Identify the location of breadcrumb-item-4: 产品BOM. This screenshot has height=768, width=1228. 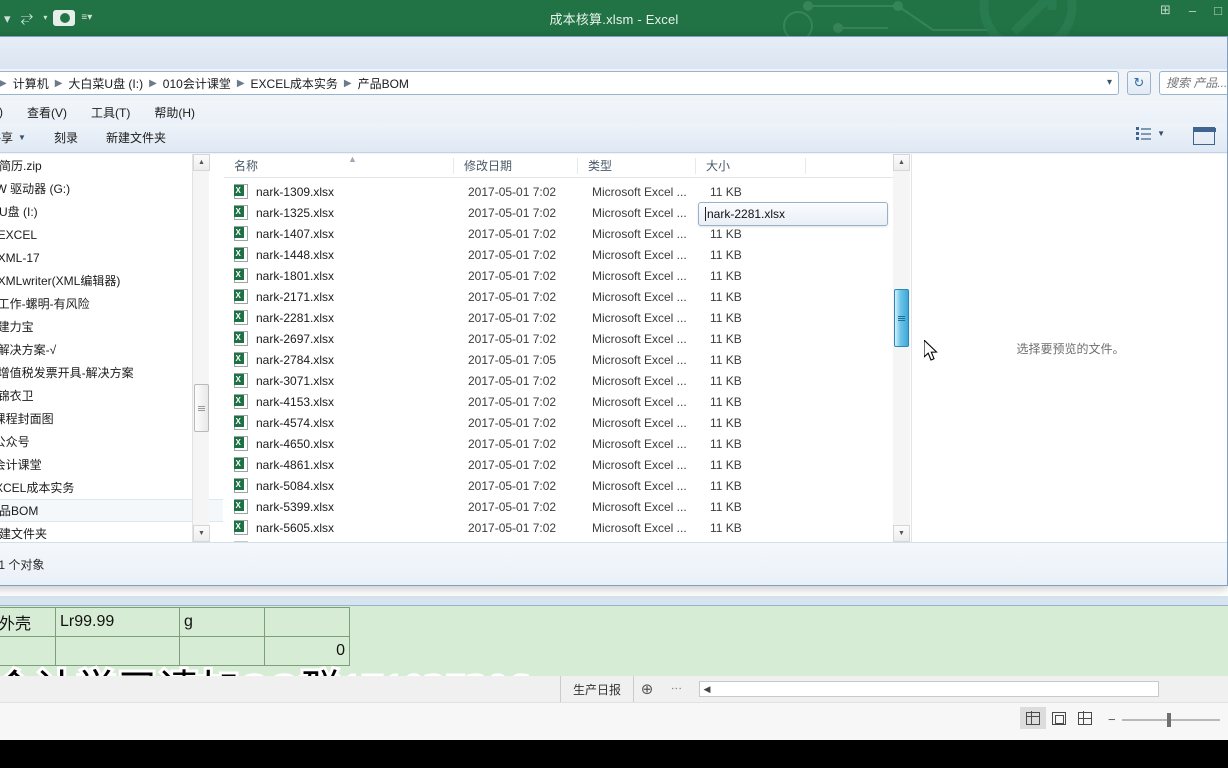
(383, 83).